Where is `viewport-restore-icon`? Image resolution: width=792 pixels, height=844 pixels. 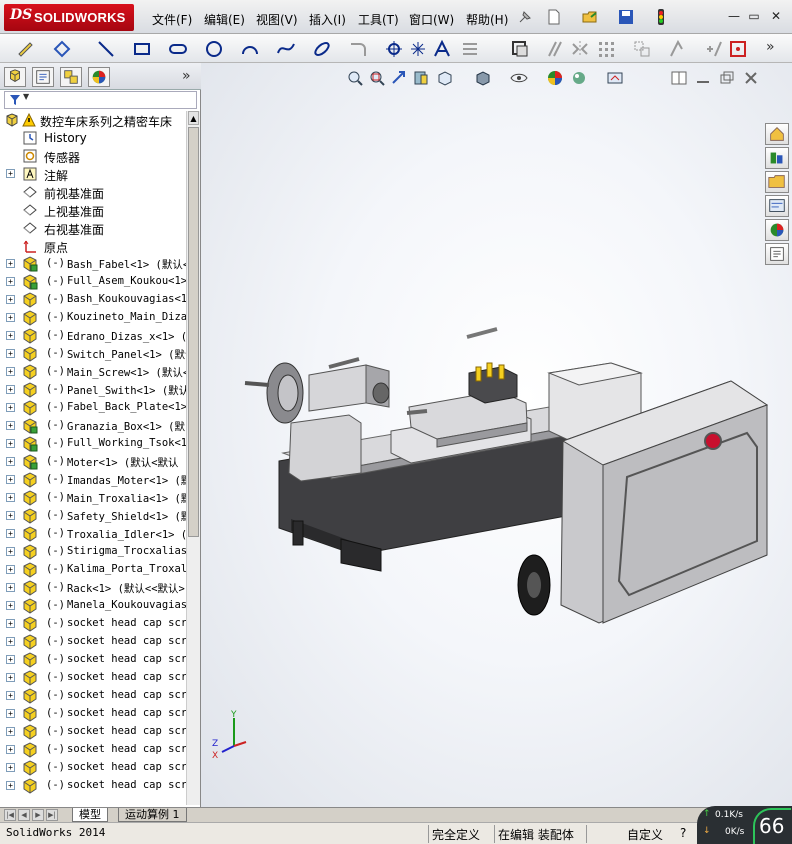
viewport-restore-icon is located at coordinates (727, 78).